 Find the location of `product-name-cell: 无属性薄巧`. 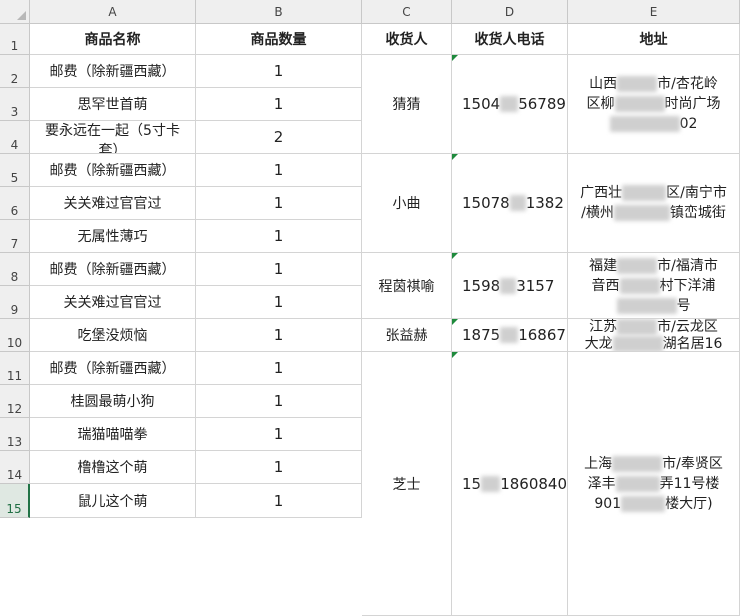

product-name-cell: 无属性薄巧 is located at coordinates (113, 236).